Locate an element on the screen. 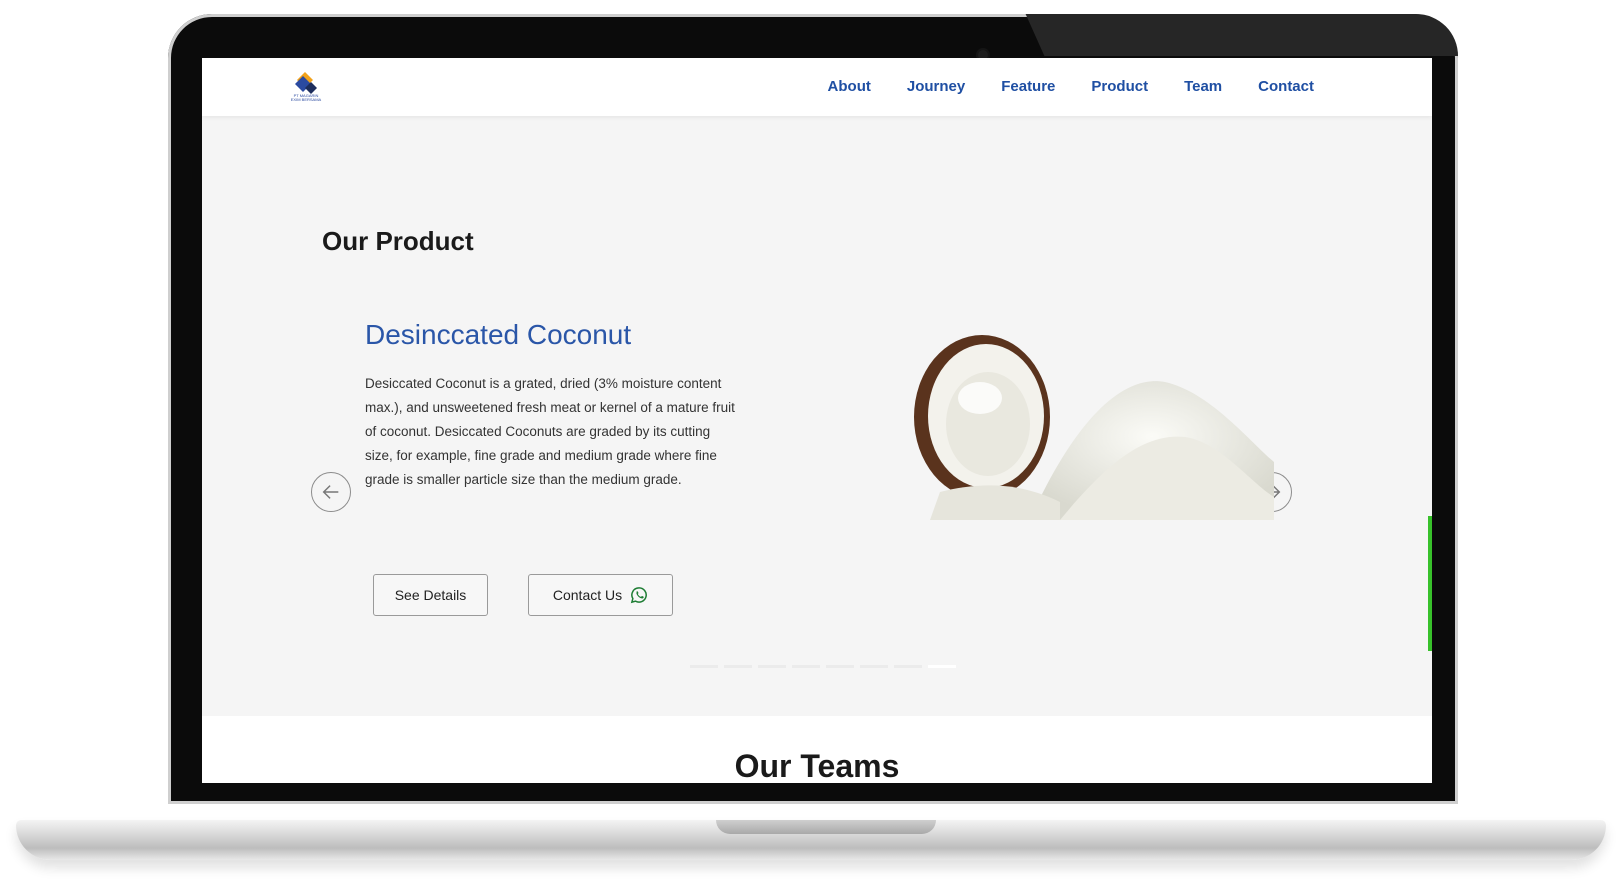 The width and height of the screenshot is (1622, 884). carousel-prev-button is located at coordinates (331, 492).